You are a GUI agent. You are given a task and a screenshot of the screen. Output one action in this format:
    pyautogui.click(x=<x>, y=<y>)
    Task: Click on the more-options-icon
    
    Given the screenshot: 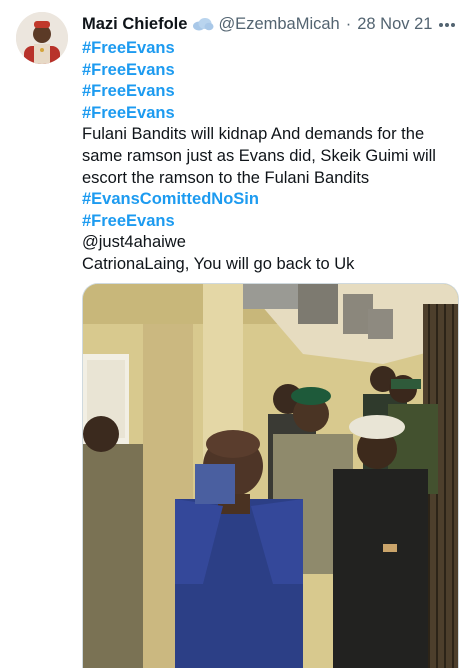 What is the action you would take?
    pyautogui.click(x=449, y=23)
    